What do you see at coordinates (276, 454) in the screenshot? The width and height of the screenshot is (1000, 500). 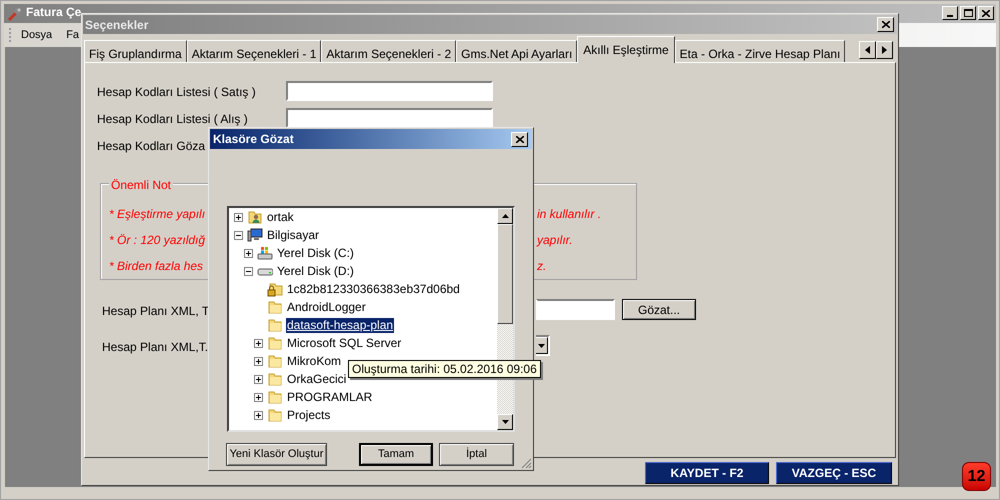 I see `new-folder-button: Yeni Klasör Oluştur` at bounding box center [276, 454].